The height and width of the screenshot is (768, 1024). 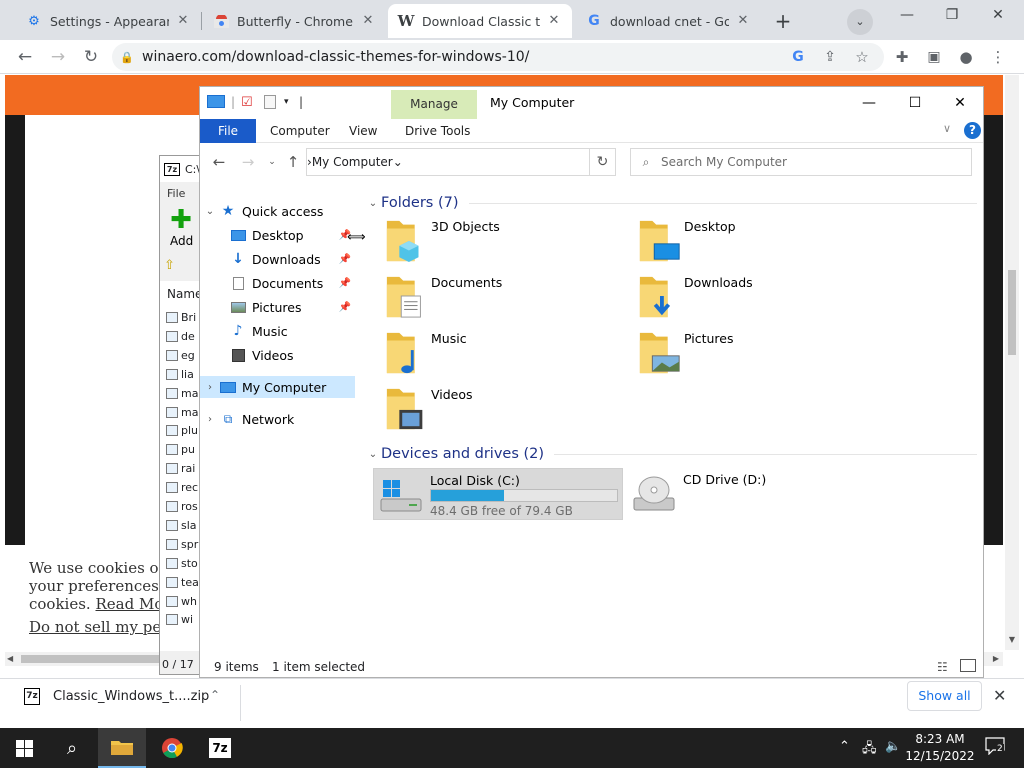 What do you see at coordinates (108, 21) in the screenshot?
I see `tab-settings-appearance: ⚙ Settings - Appearance ✕` at bounding box center [108, 21].